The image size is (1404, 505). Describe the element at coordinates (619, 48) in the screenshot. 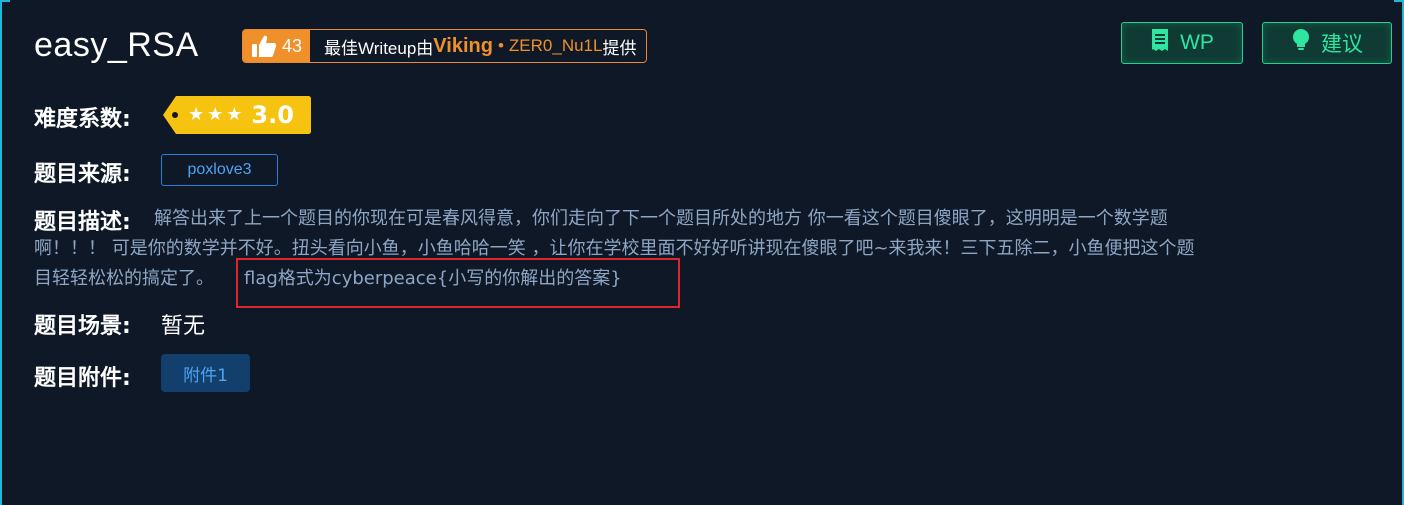

I see `writeup-suffix: 提供` at that location.